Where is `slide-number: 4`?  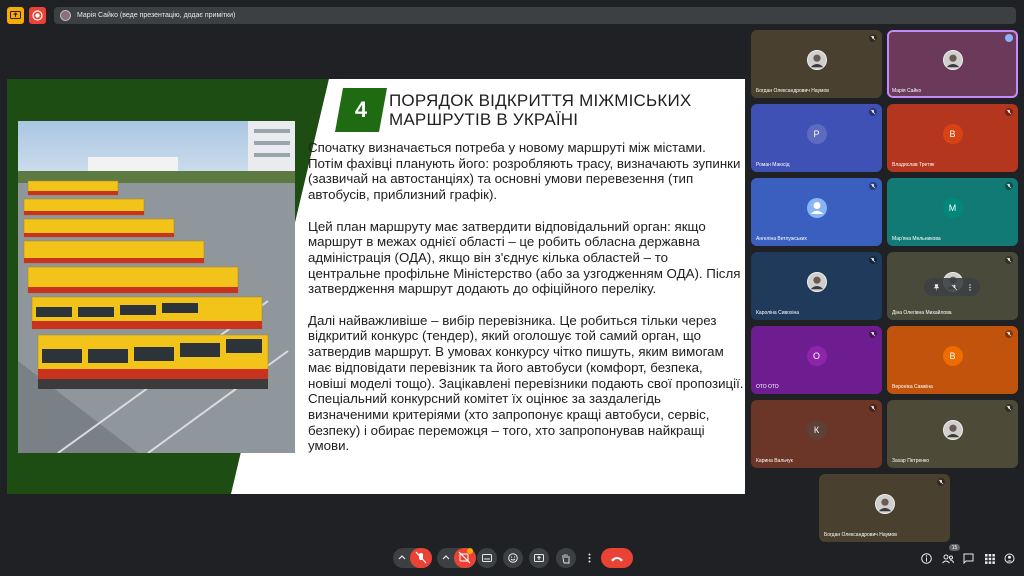 slide-number: 4 is located at coordinates (361, 109).